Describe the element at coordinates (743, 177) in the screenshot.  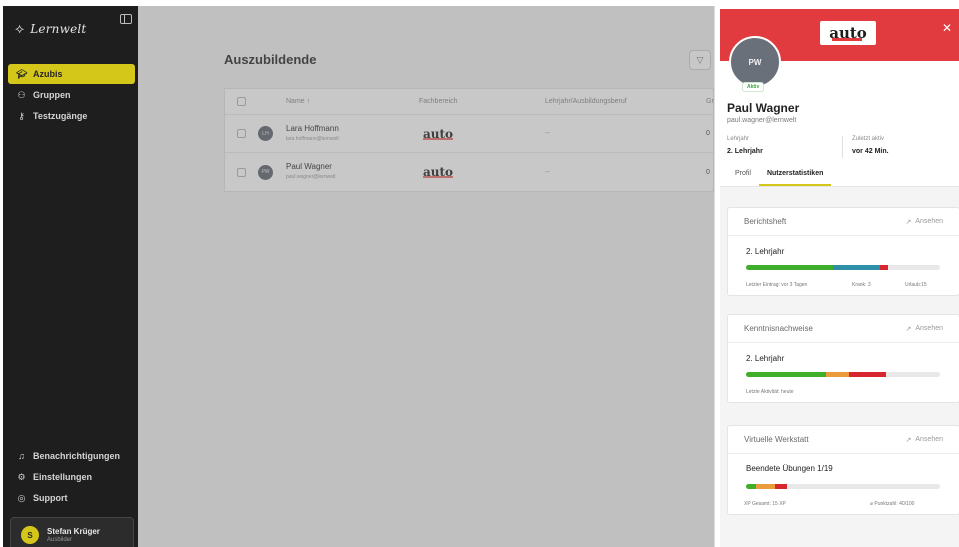
I see `tab-profil: Profil` at that location.